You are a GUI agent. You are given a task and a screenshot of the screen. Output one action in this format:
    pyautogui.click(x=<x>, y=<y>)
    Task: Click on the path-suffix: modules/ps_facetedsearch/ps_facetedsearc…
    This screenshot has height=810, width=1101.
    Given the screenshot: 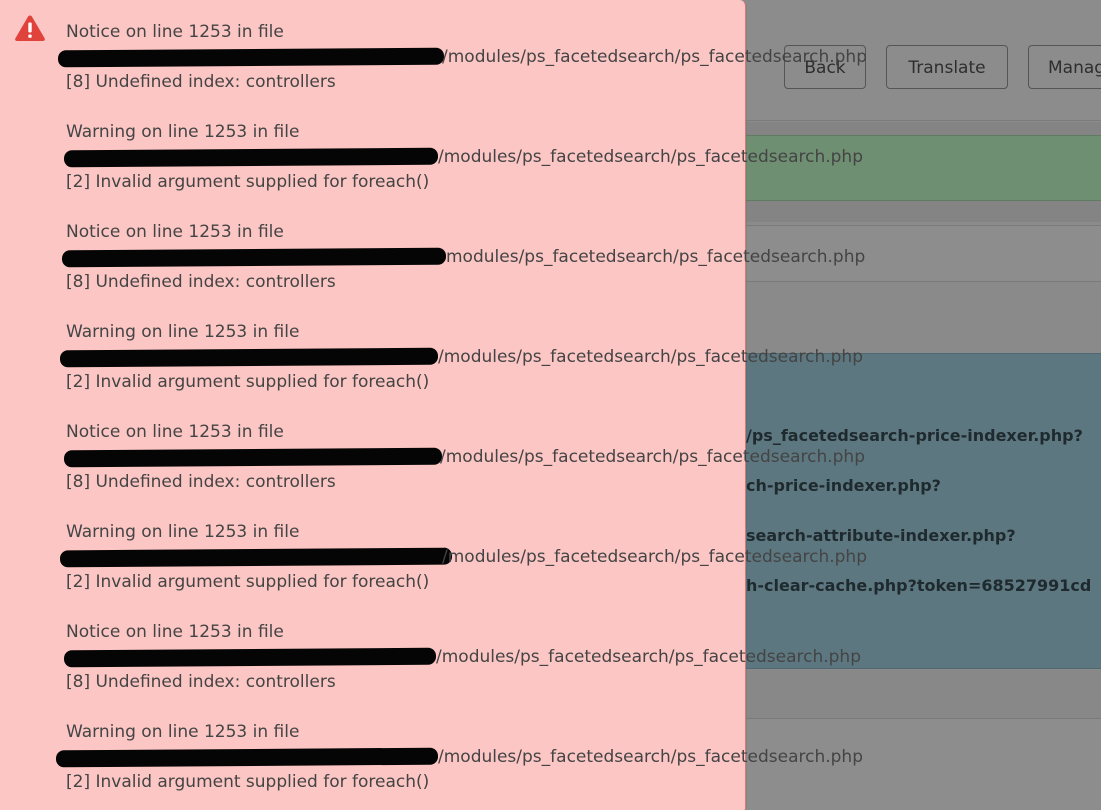 What is the action you would take?
    pyautogui.click(x=656, y=257)
    